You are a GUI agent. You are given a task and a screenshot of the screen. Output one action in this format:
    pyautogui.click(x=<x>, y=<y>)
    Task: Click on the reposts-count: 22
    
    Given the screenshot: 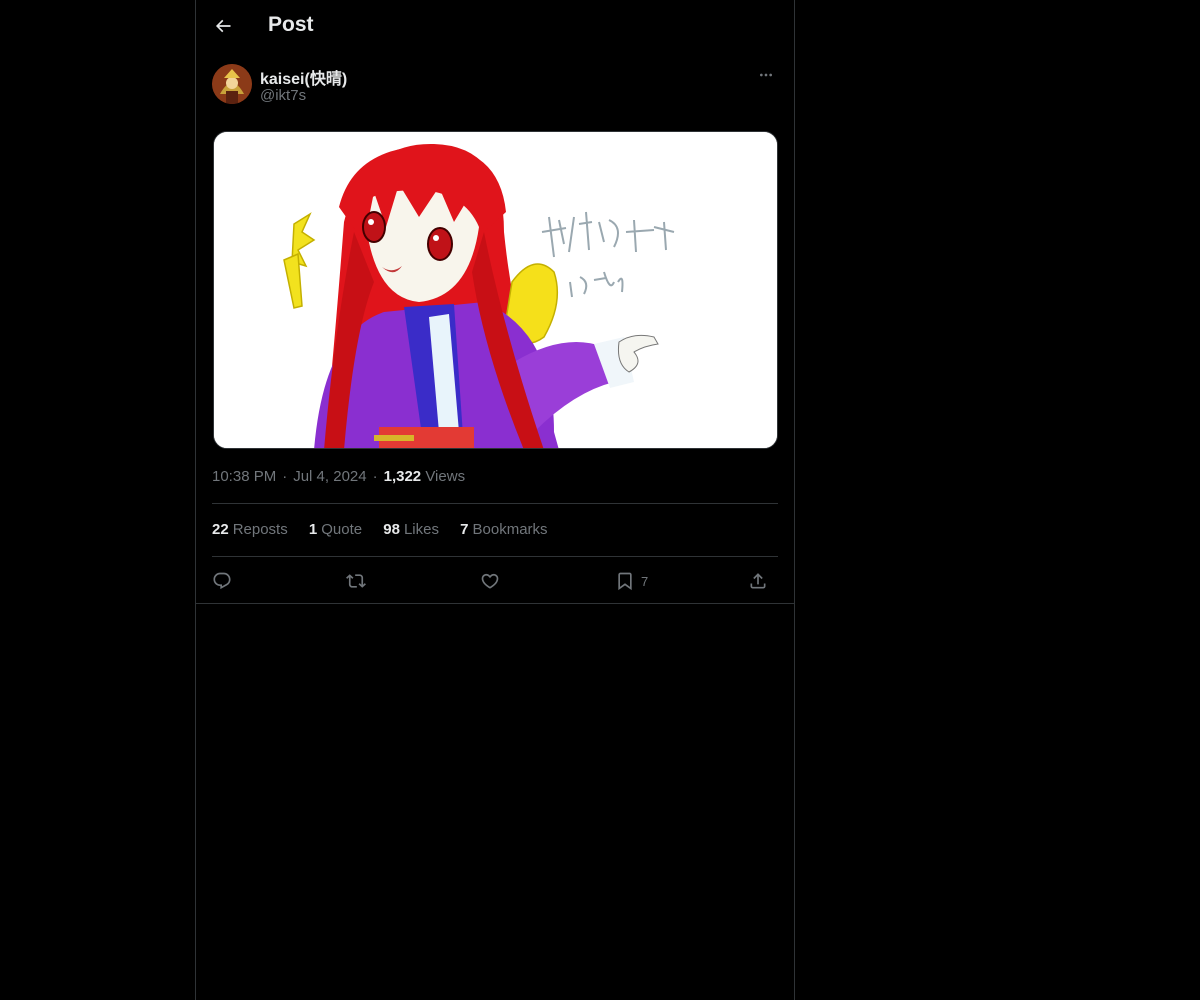 What is the action you would take?
    pyautogui.click(x=220, y=529)
    